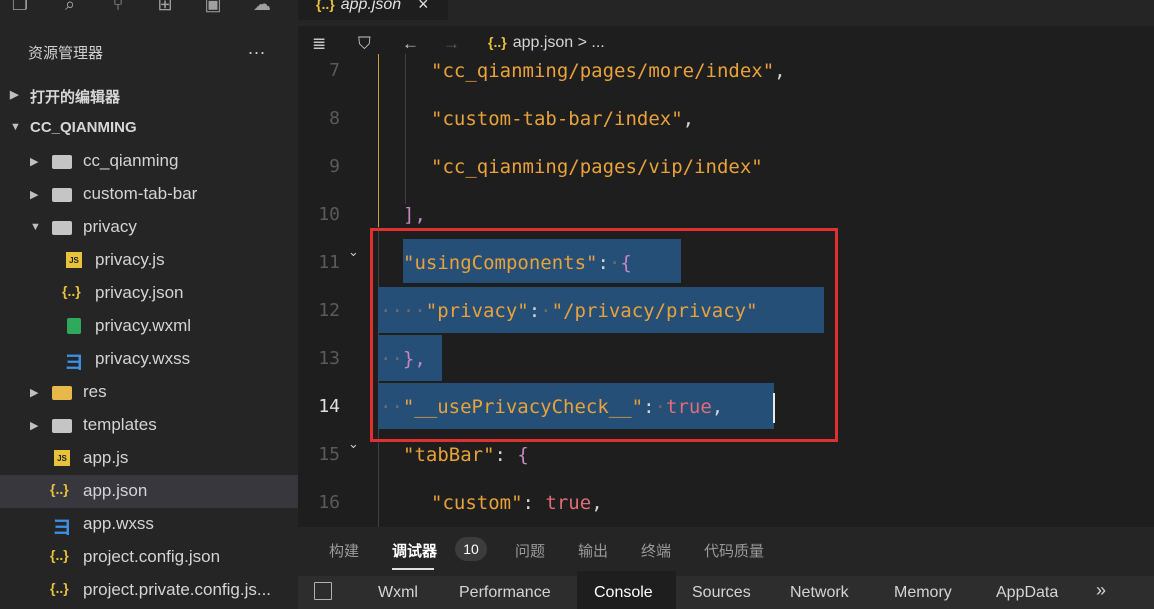 The image size is (1154, 609). I want to click on wxml-file-icon, so click(74, 326).